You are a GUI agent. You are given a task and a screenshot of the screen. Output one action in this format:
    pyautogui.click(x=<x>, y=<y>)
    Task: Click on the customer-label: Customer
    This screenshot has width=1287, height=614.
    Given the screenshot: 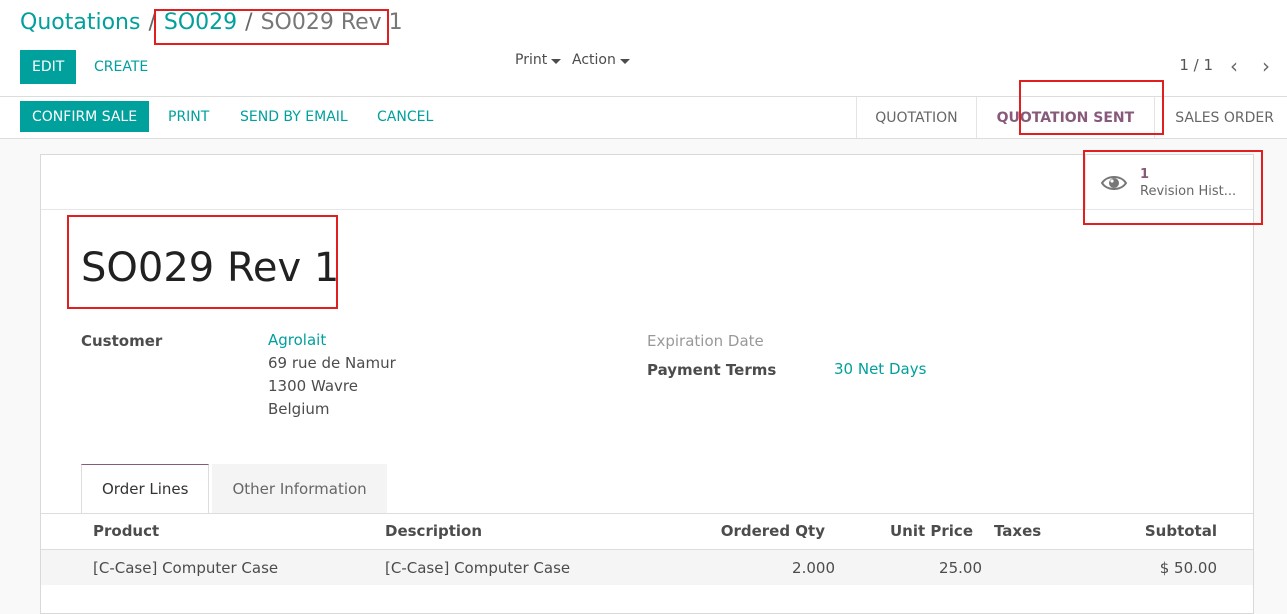 What is the action you would take?
    pyautogui.click(x=122, y=341)
    